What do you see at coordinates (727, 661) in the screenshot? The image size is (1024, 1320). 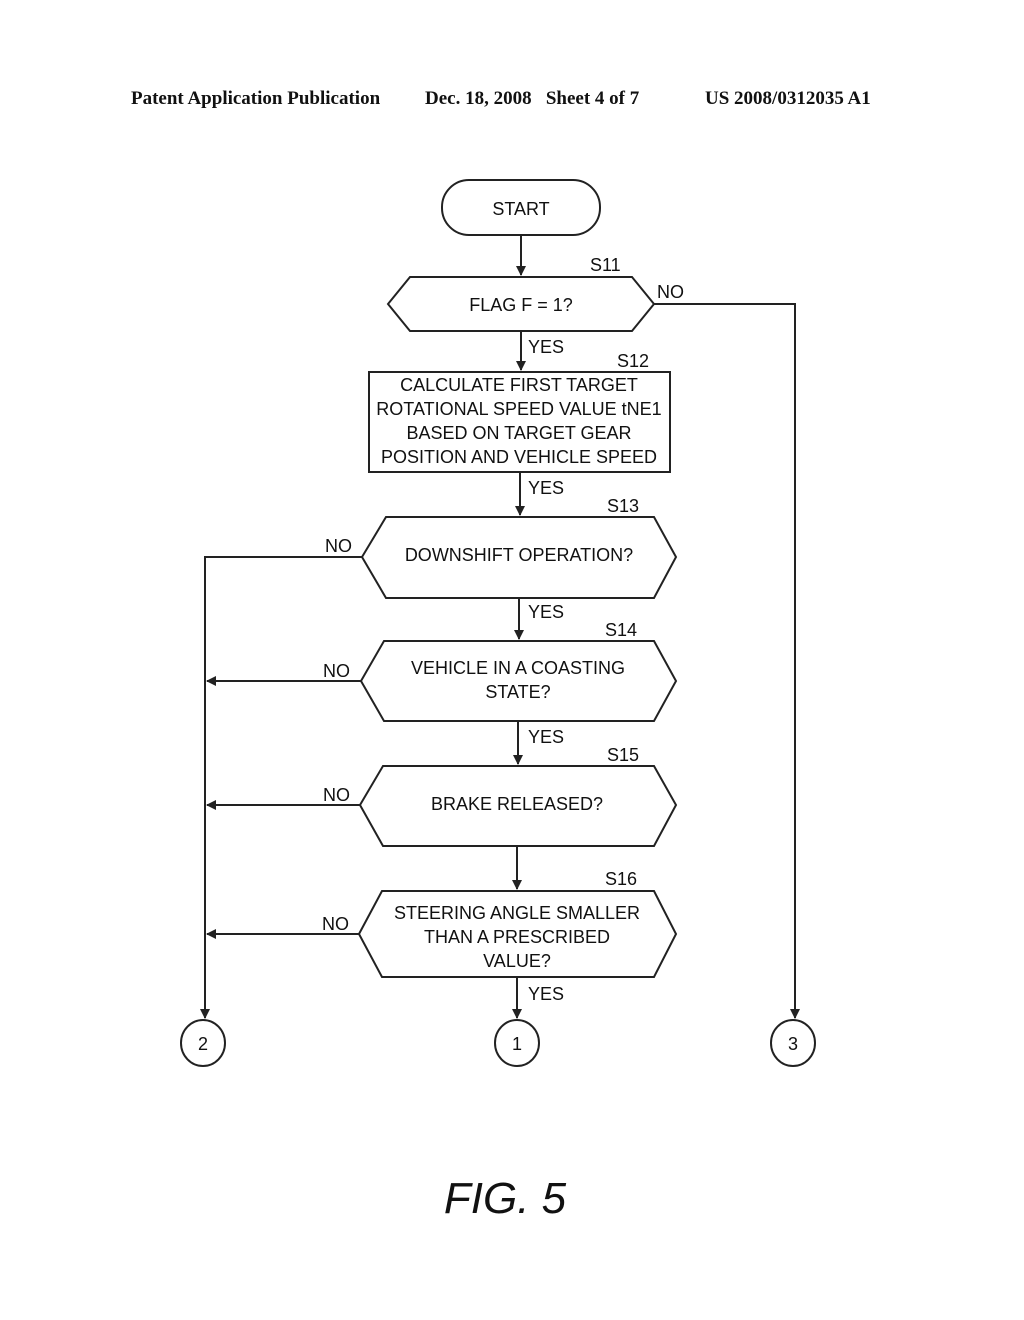 I see `arrow-s11-no-connector3` at bounding box center [727, 661].